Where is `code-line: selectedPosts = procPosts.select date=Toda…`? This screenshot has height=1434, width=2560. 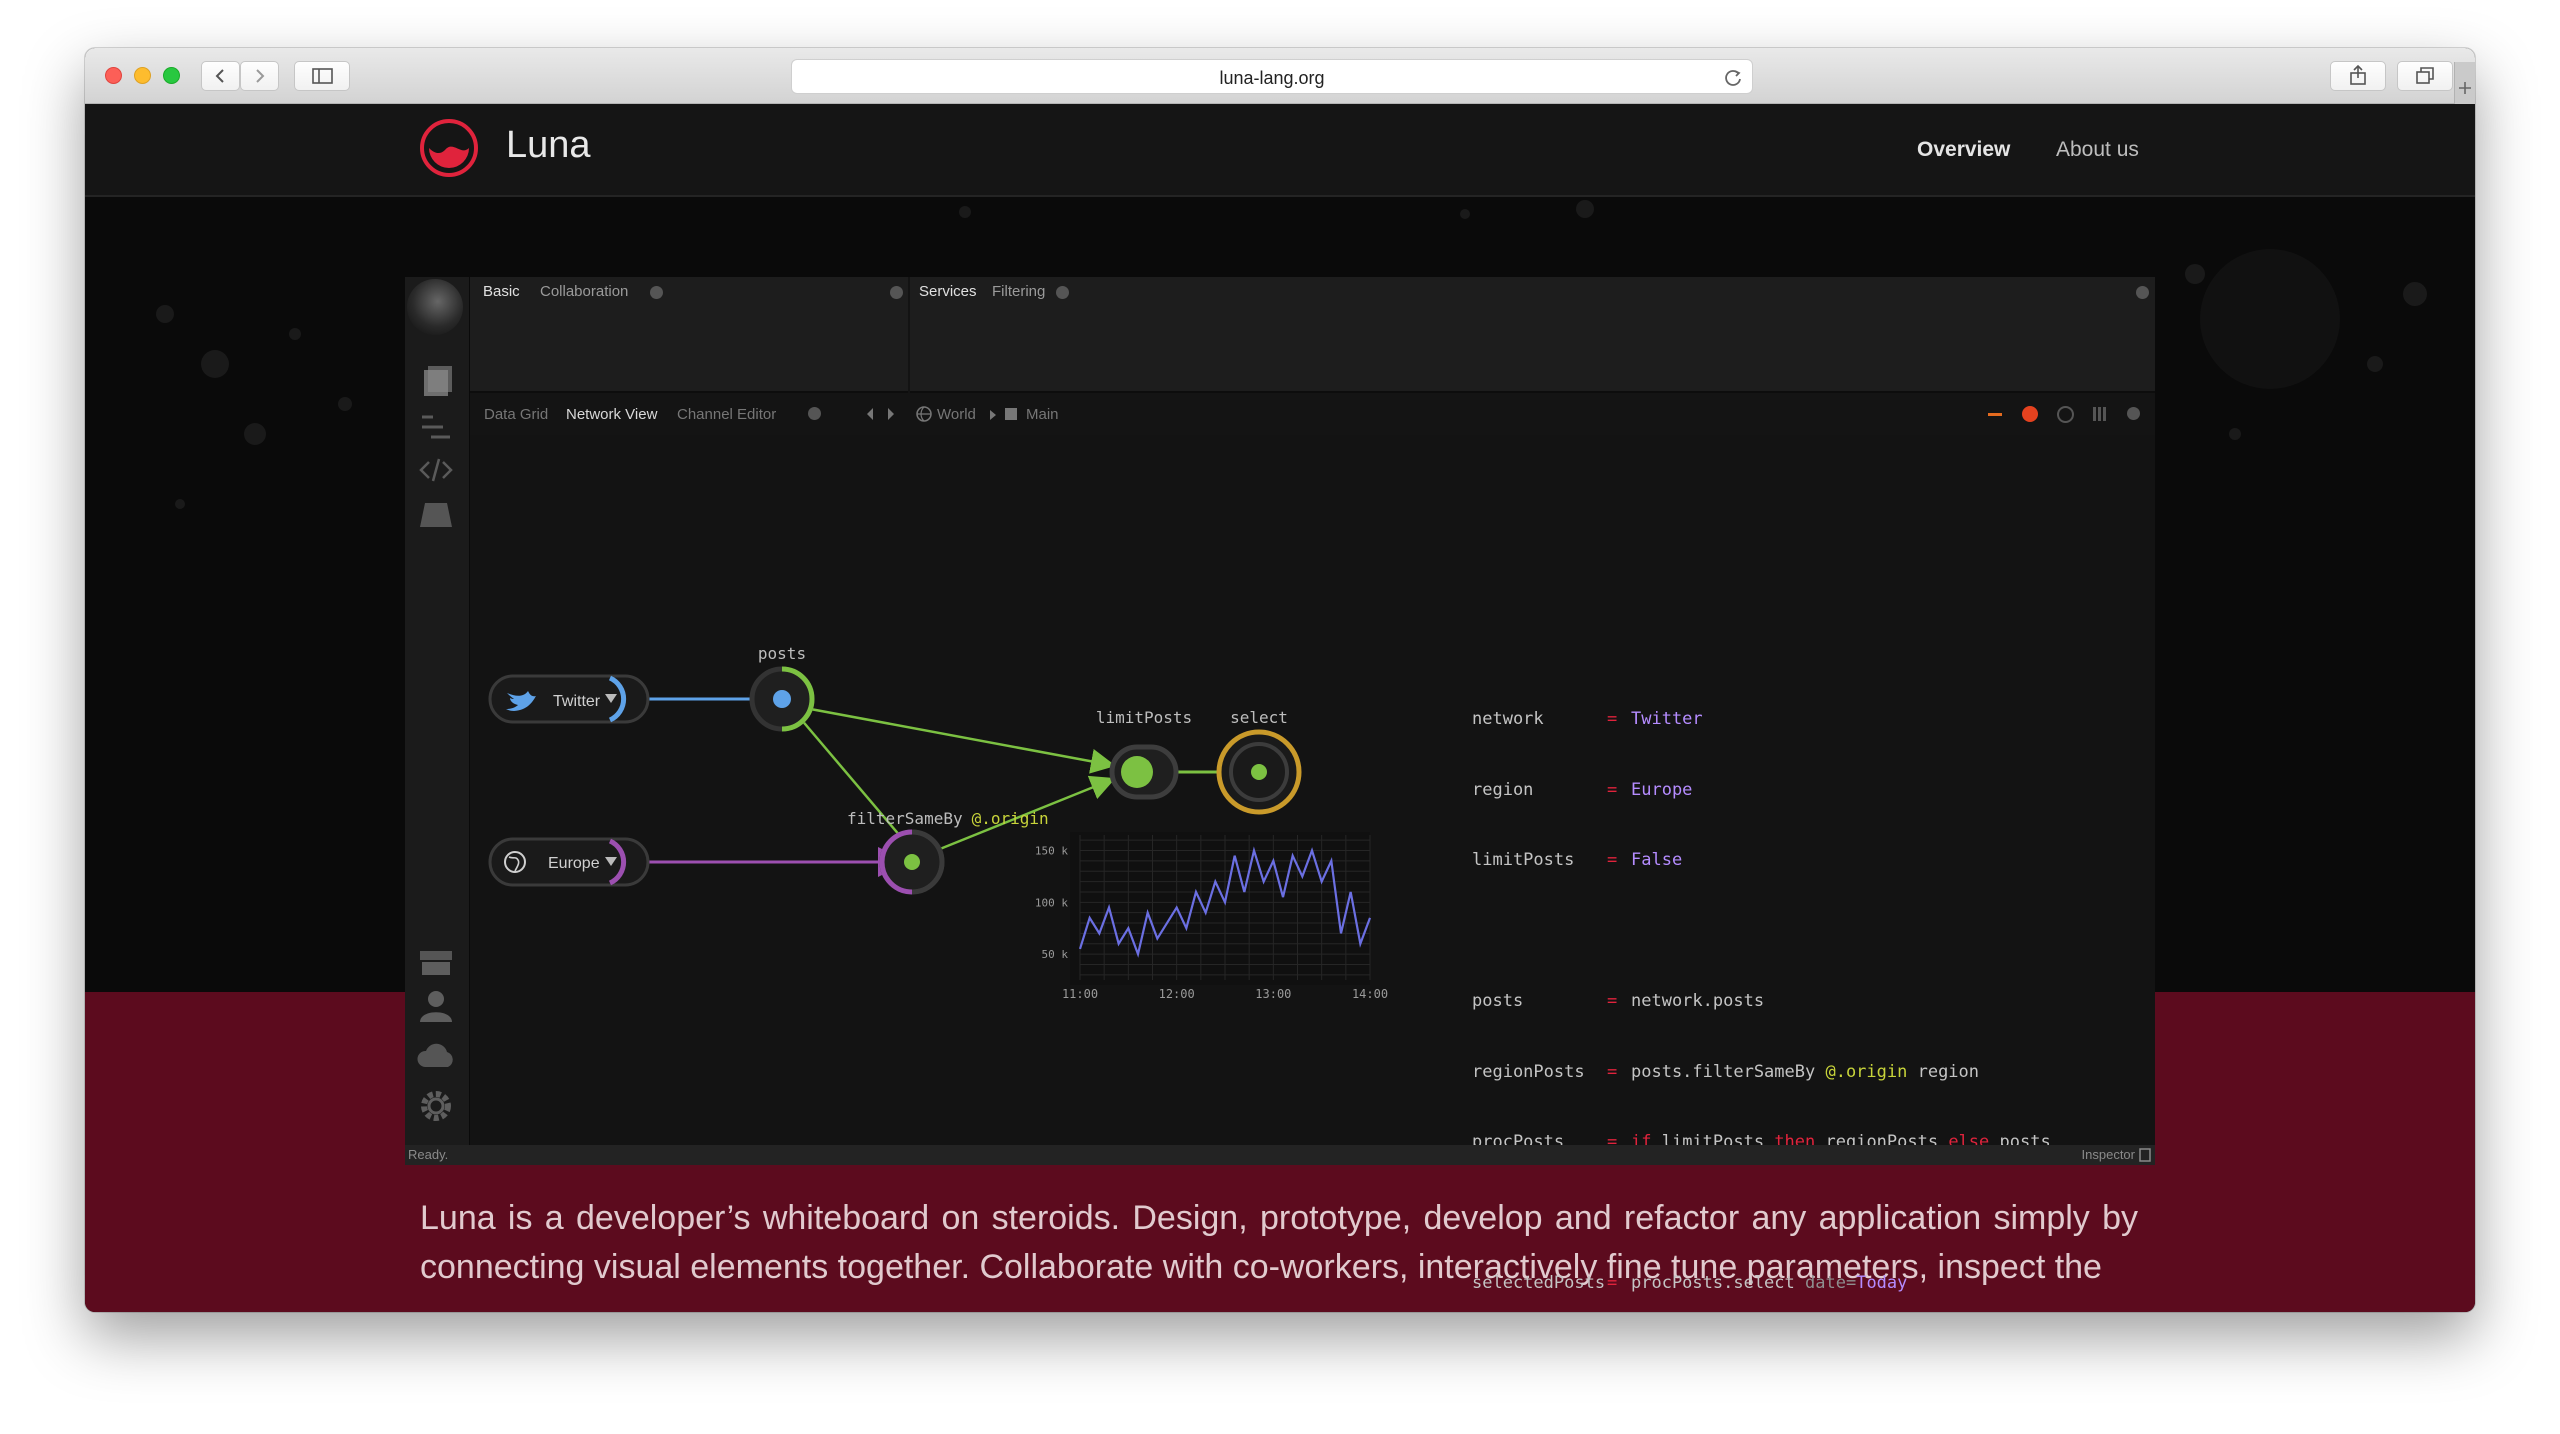
code-line: selectedPosts = procPosts.select date=Toda… is located at coordinates (1761, 1284).